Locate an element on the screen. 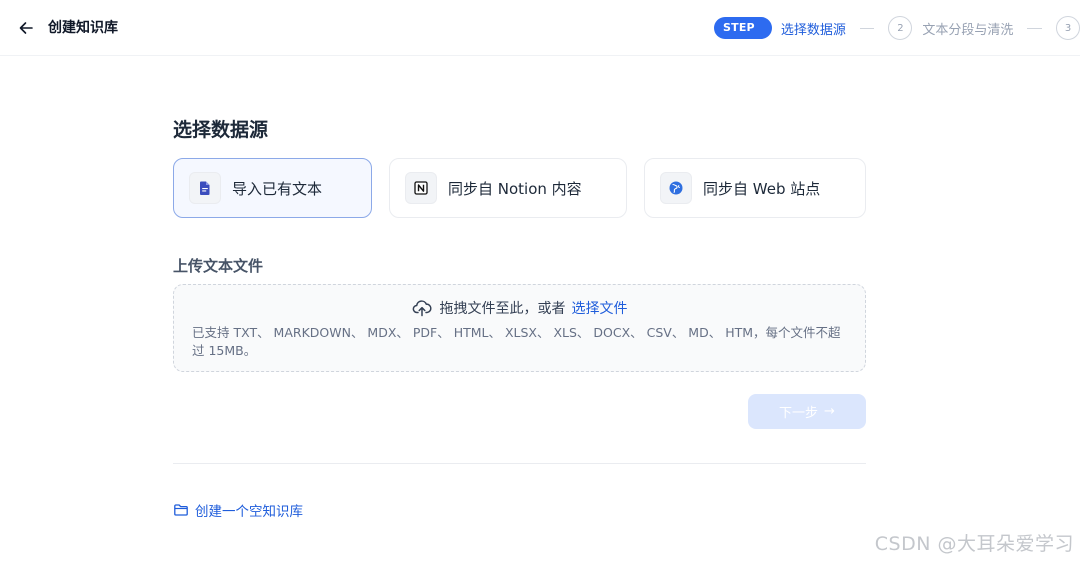 The height and width of the screenshot is (562, 1080). source-card-web: 同步自 Web 站点 is located at coordinates (755, 188).